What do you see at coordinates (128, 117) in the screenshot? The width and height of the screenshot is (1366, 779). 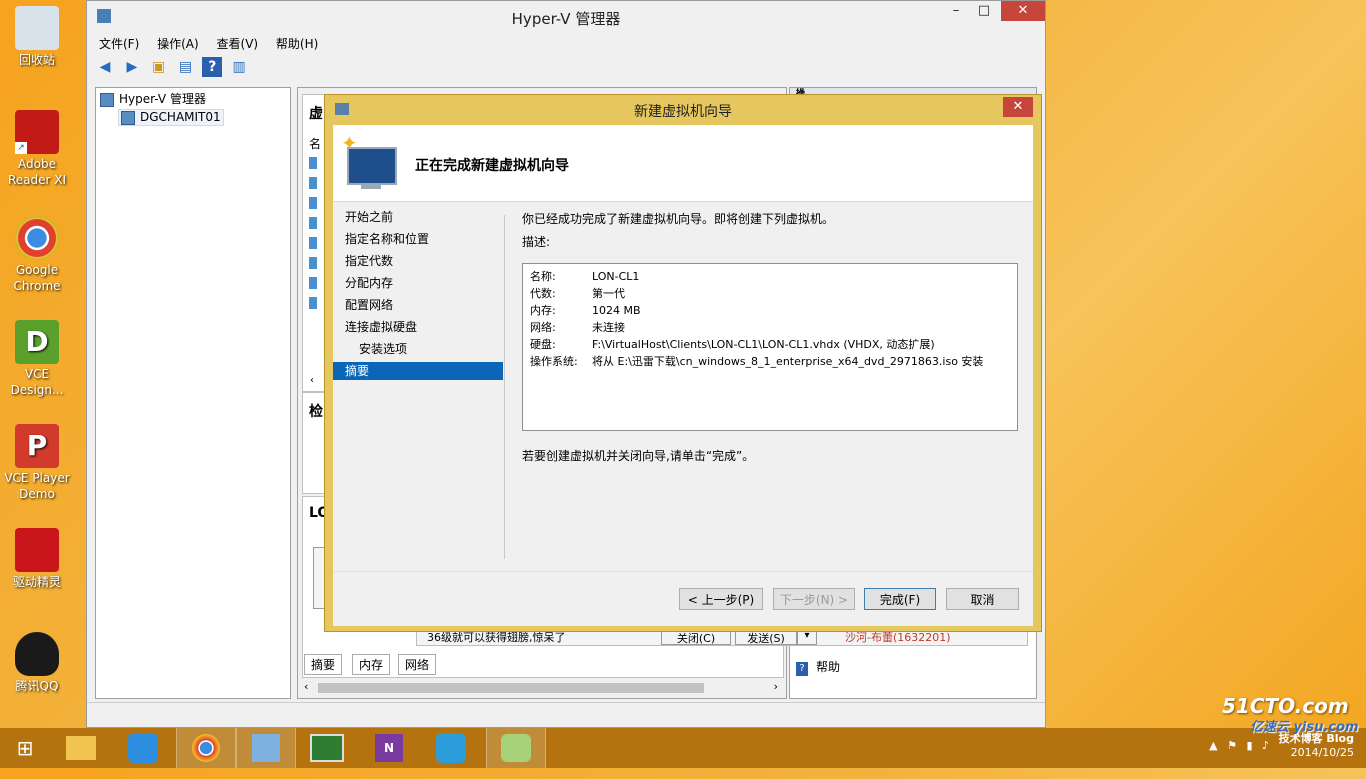 I see `server-icon` at bounding box center [128, 117].